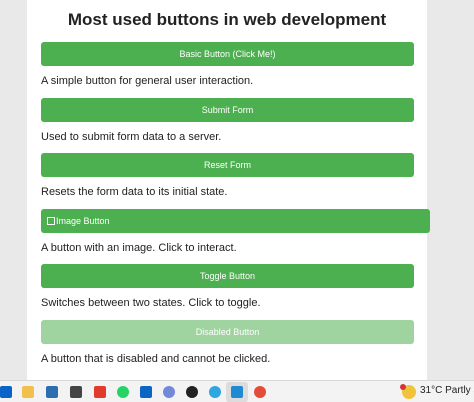 This screenshot has width=474, height=402. I want to click on start-icon, so click(6, 392).